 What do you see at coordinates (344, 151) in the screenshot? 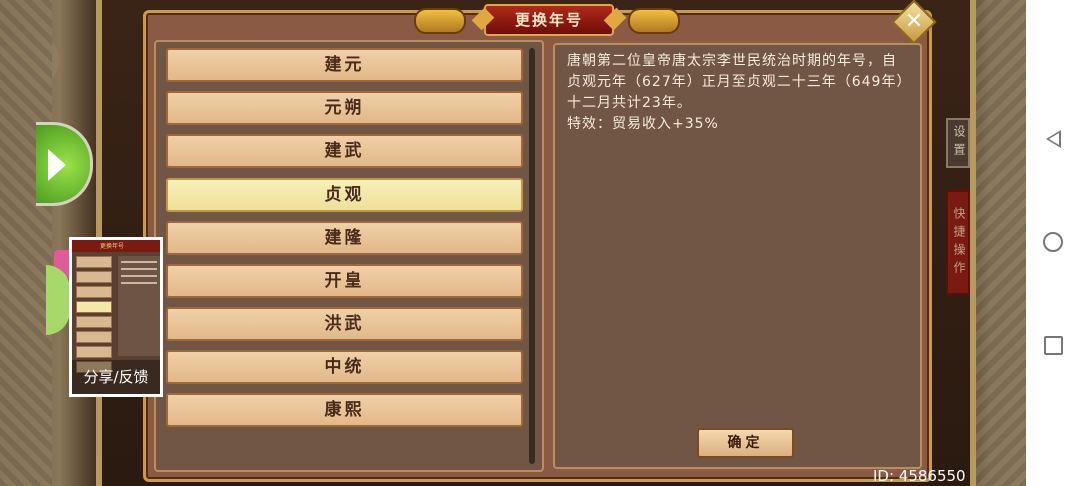
I see `era-item-jianwu: 建武` at bounding box center [344, 151].